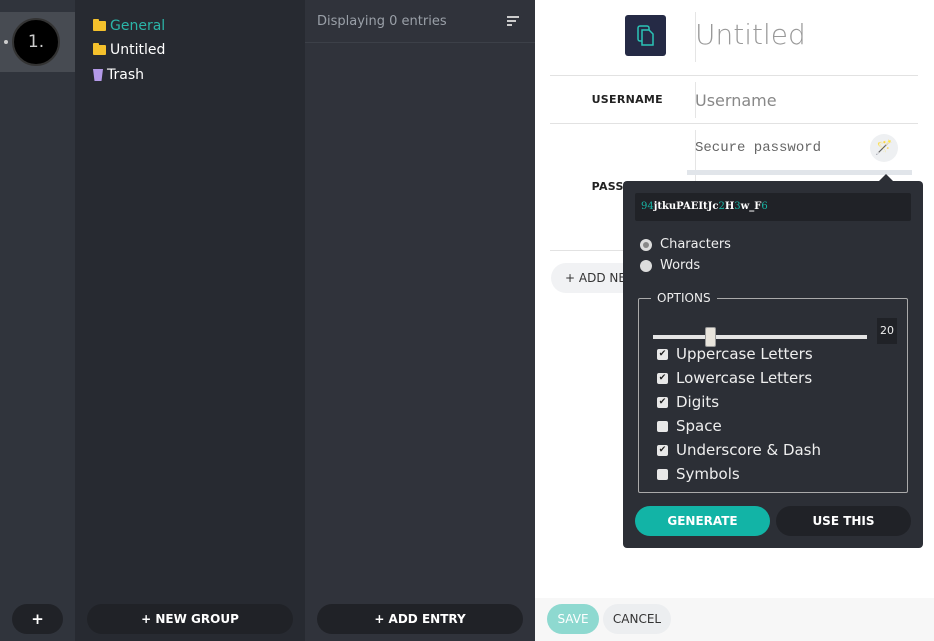 This screenshot has height=641, width=934. Describe the element at coordinates (686, 206) in the screenshot. I see `password-segment: jtkuPAEItJc` at that location.